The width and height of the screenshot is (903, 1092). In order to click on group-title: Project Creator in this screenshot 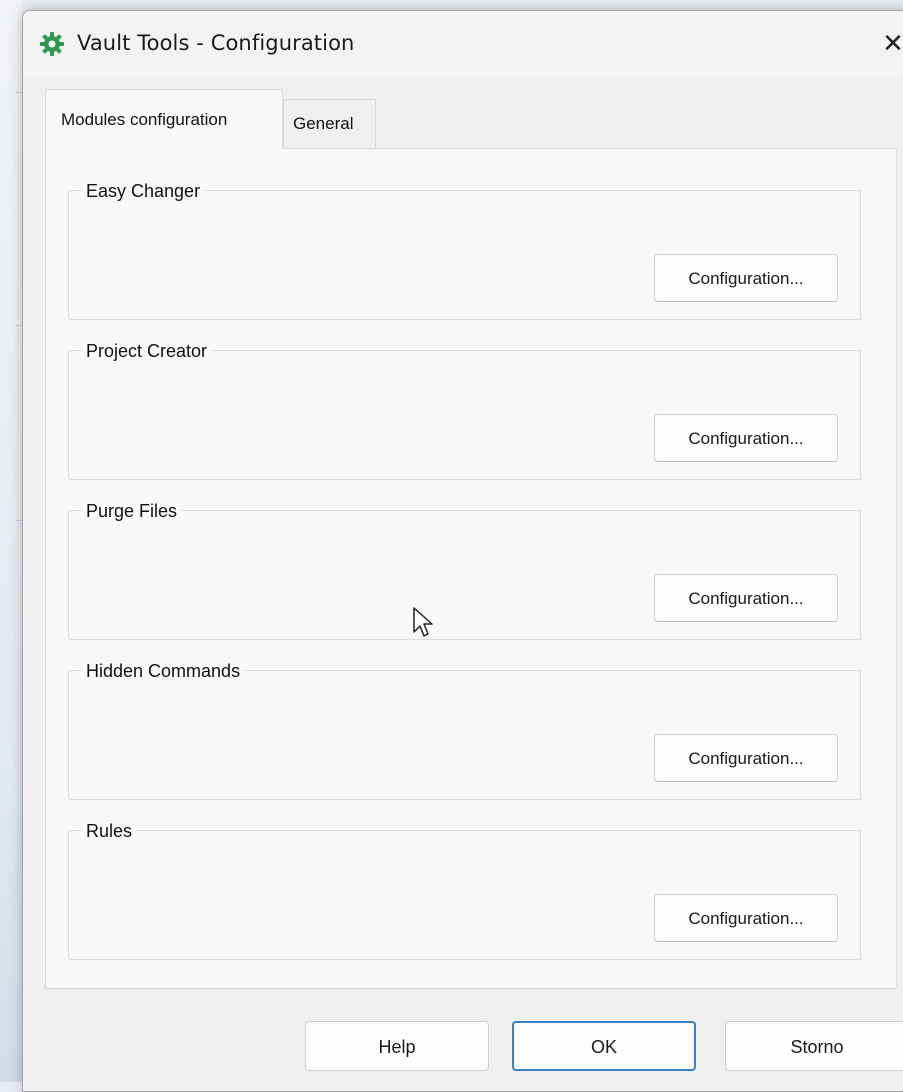, I will do `click(147, 351)`.